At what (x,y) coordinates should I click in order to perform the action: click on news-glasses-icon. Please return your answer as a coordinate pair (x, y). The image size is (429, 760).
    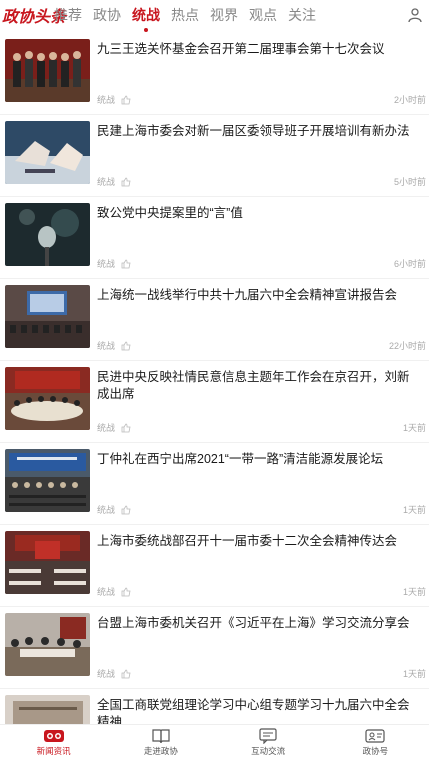
    Looking at the image, I should click on (53, 736).